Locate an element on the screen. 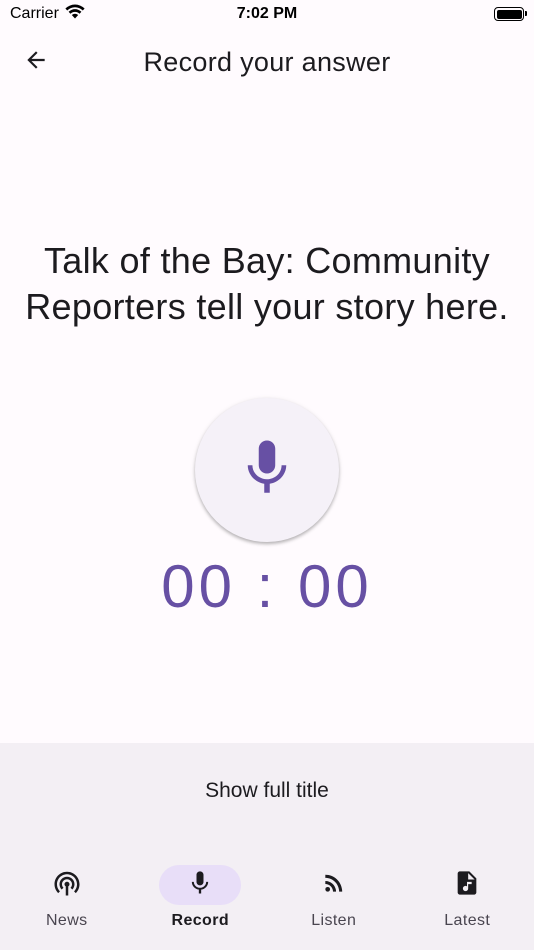 This screenshot has height=950, width=534. page-title: Record your answer is located at coordinates (267, 61).